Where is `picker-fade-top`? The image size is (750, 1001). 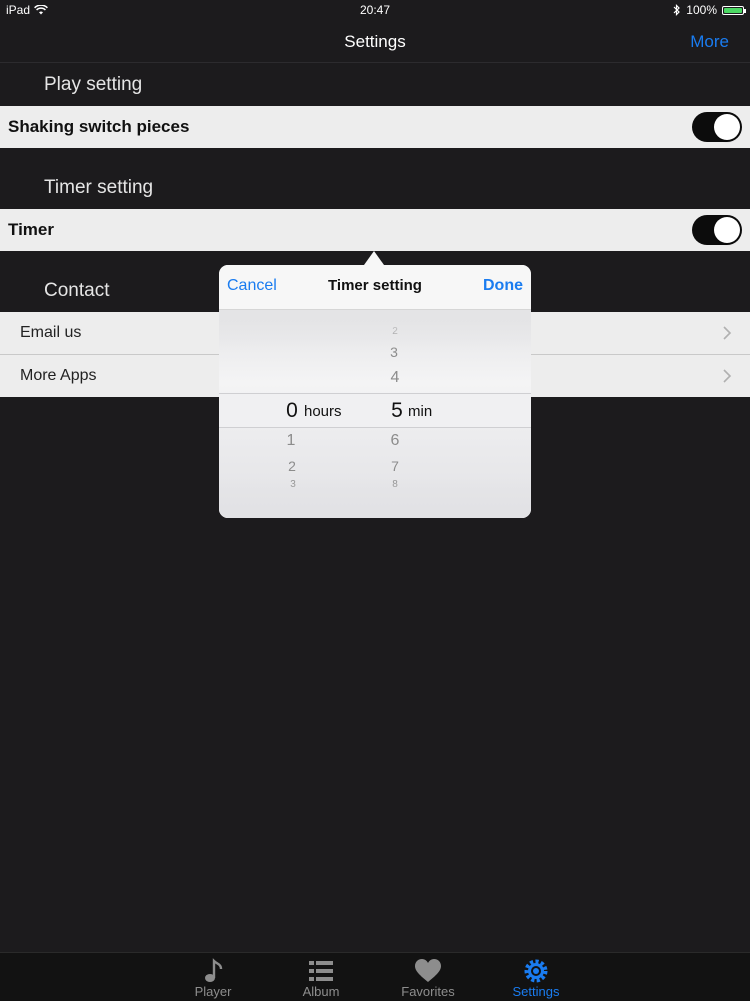
picker-fade-top is located at coordinates (375, 330).